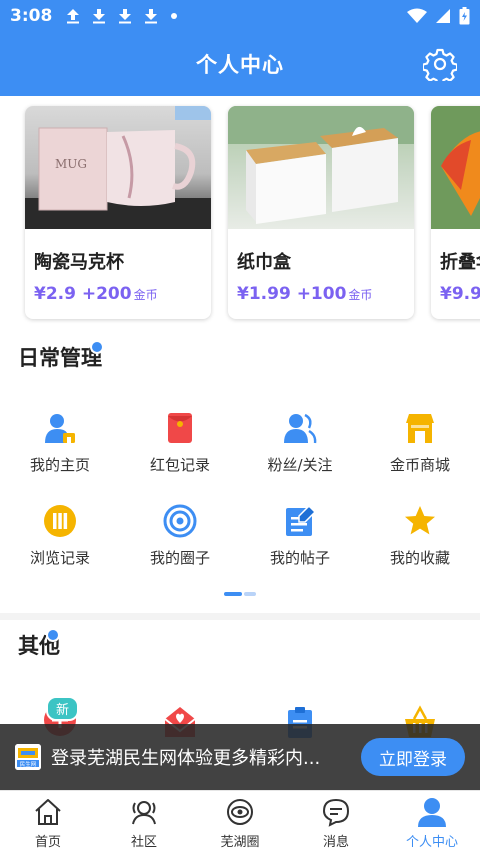 This screenshot has height=853, width=480. What do you see at coordinates (464, 16) in the screenshot?
I see `battery-icon` at bounding box center [464, 16].